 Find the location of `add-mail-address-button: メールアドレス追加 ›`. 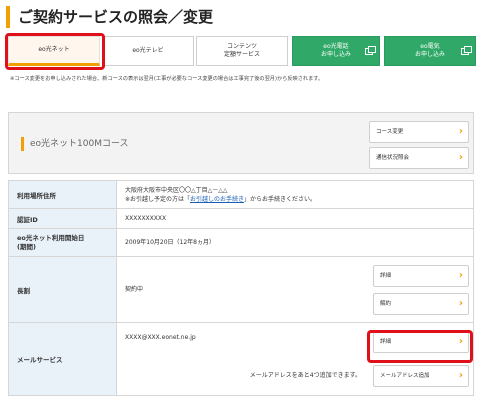

add-mail-address-button: メールアドレス追加 › is located at coordinates (421, 376).